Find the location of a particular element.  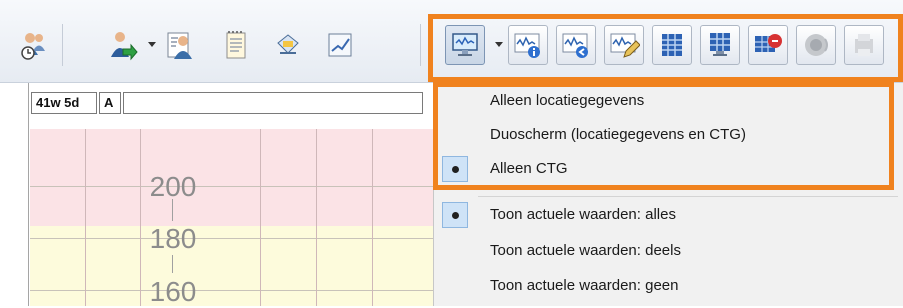

menu-item-toon-deels: Toon actuele waarden: deels is located at coordinates (668, 251).